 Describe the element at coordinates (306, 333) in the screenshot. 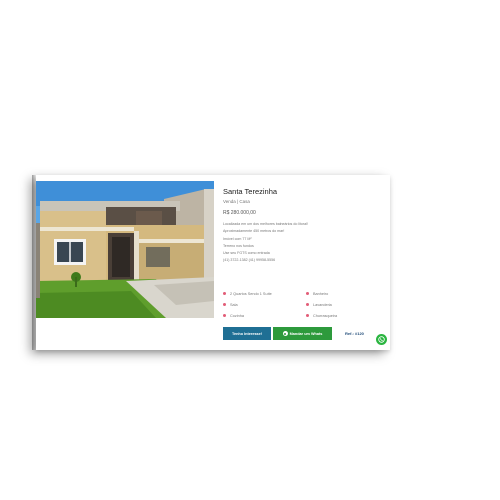

I see `whatsapp-button-label: Mandar um Whats` at that location.